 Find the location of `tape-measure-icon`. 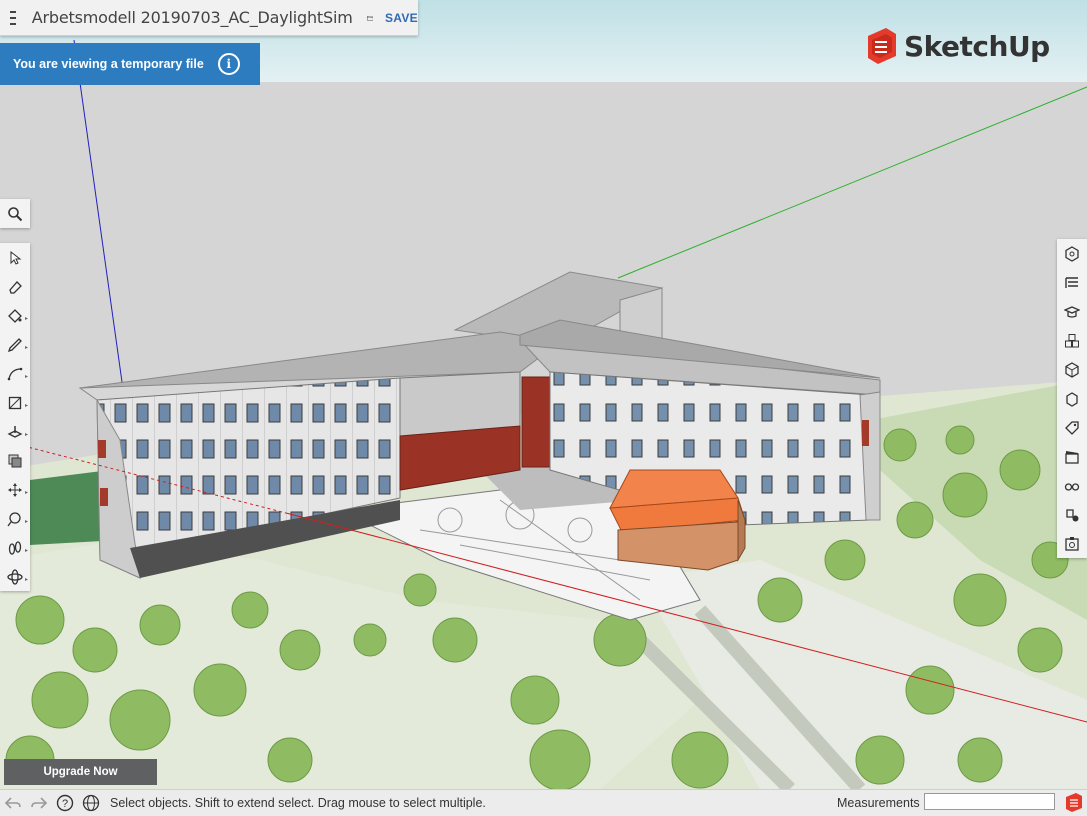

tape-measure-icon is located at coordinates (14, 518).